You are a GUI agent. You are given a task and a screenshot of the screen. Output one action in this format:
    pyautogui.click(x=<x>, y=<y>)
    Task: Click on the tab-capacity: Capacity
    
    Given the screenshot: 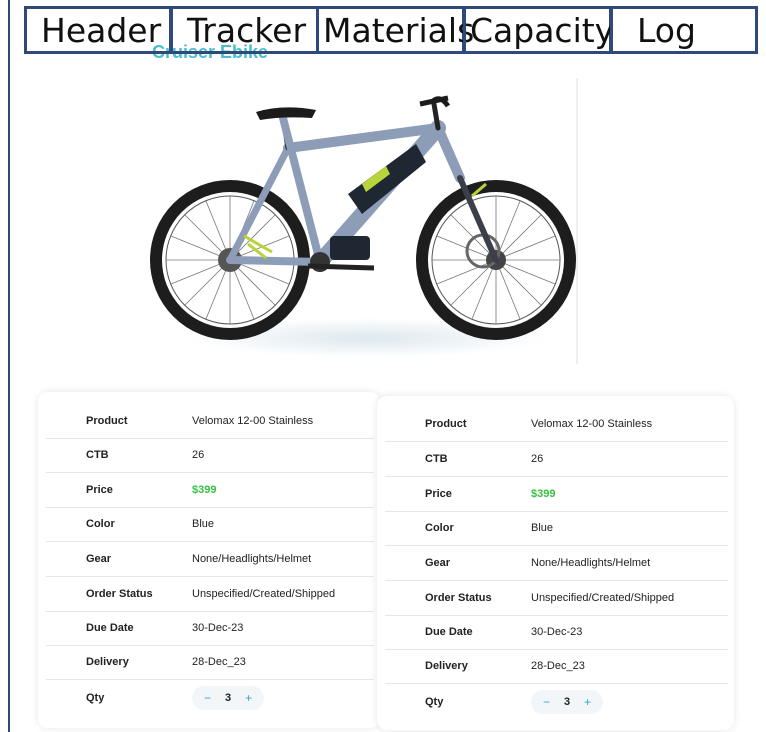 What is the action you would take?
    pyautogui.click(x=538, y=30)
    